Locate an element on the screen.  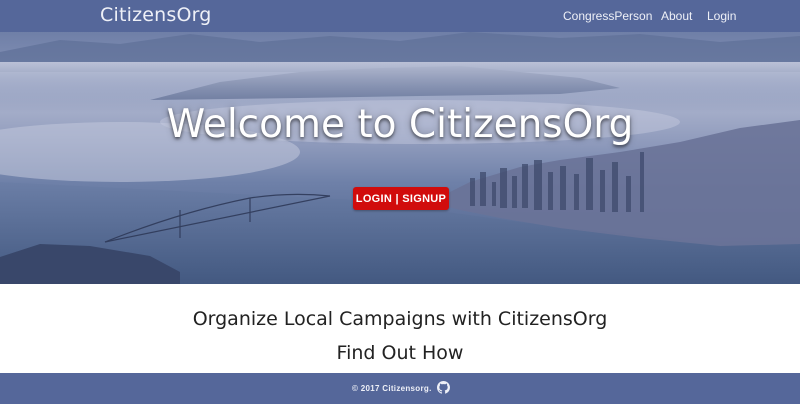
nav-link-about: About is located at coordinates (676, 16).